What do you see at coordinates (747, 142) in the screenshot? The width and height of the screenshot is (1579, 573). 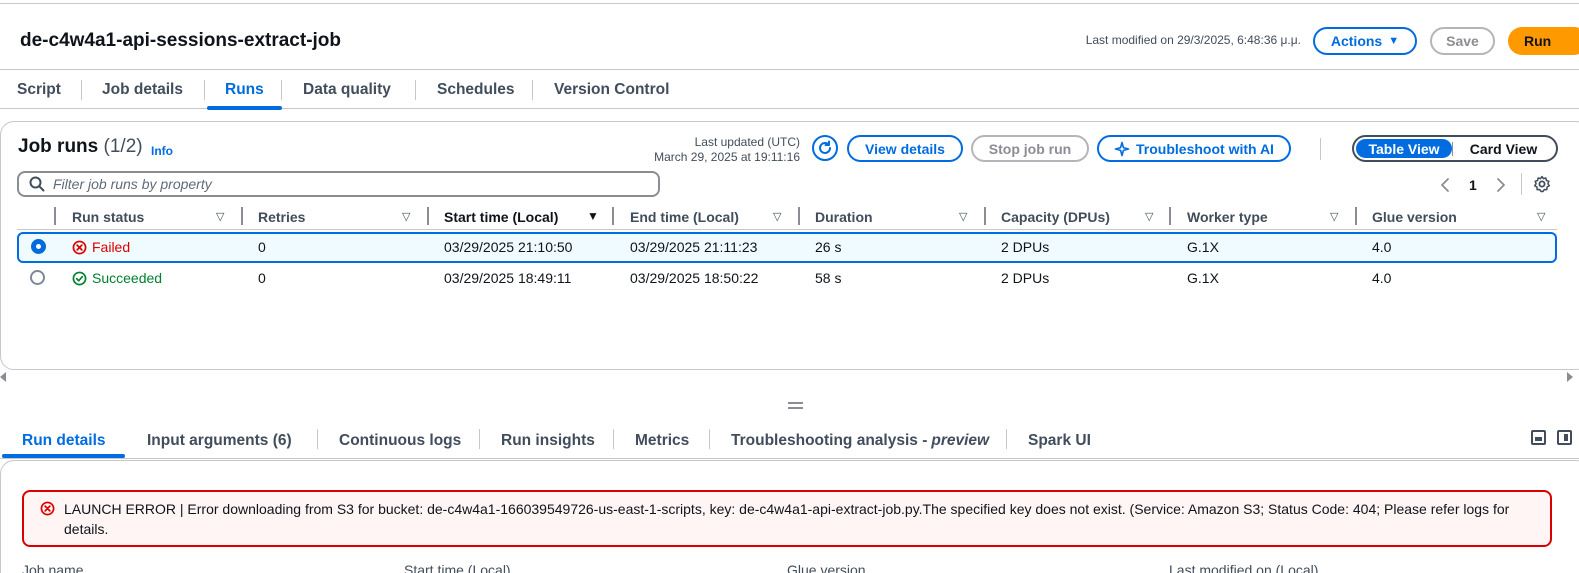 I see `last-updated-label: Last updated (UTC)` at bounding box center [747, 142].